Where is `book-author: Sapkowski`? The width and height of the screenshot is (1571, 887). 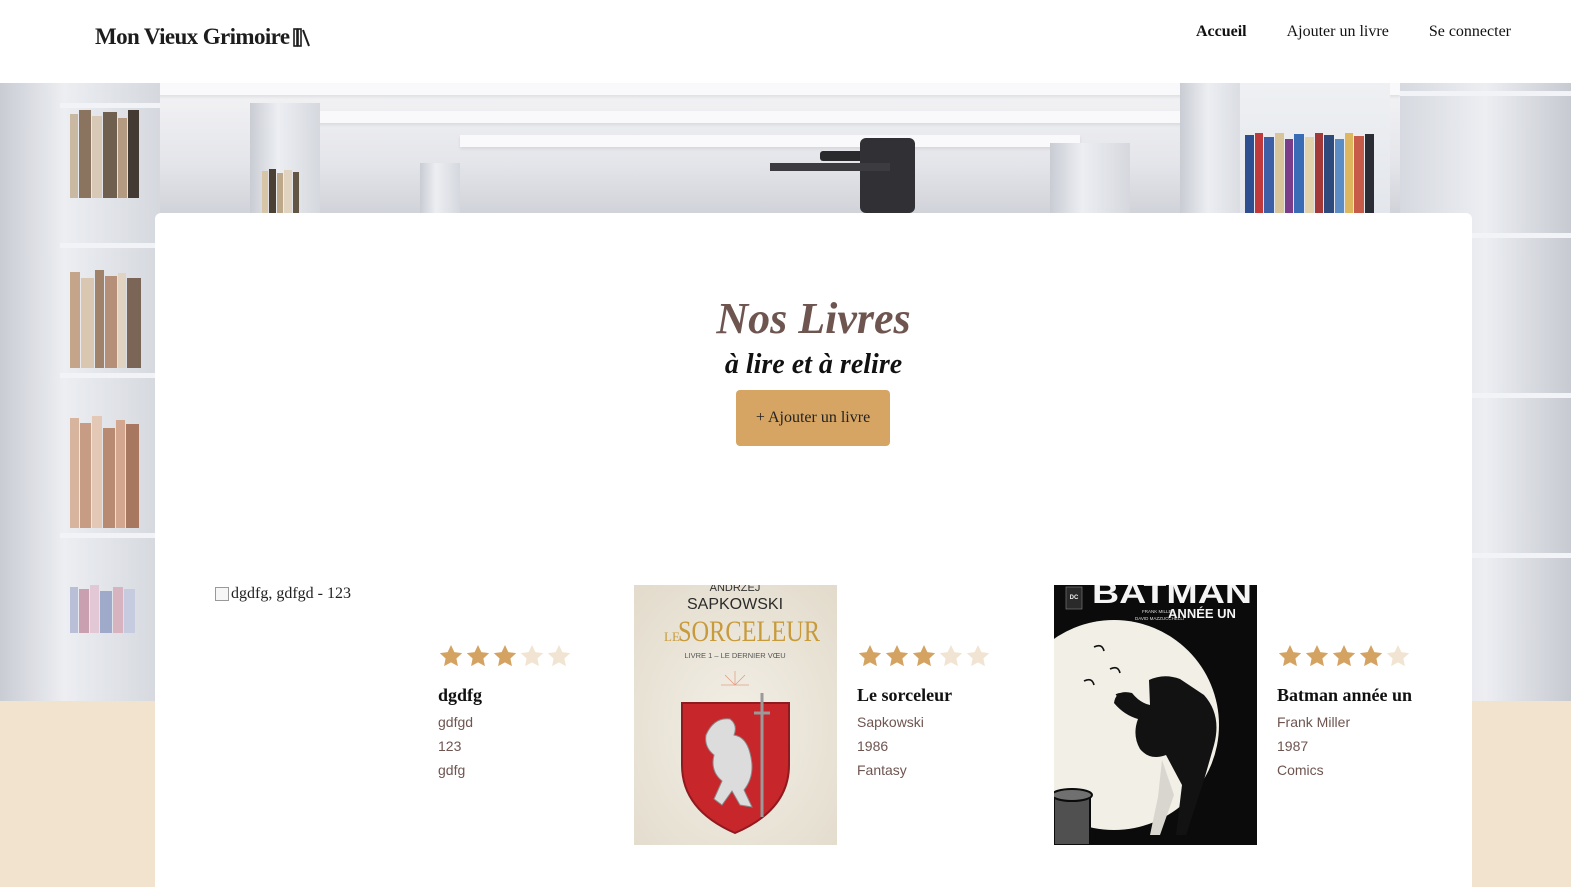
book-author: Sapkowski is located at coordinates (890, 722).